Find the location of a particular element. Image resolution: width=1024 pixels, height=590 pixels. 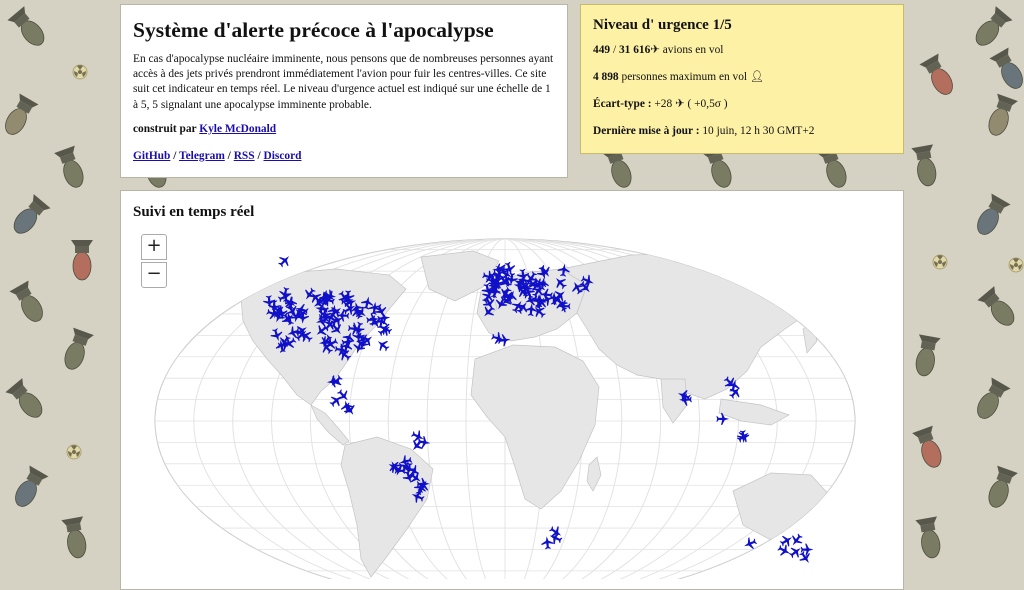

author-credit: construit par Kyle McDonald is located at coordinates (344, 129).